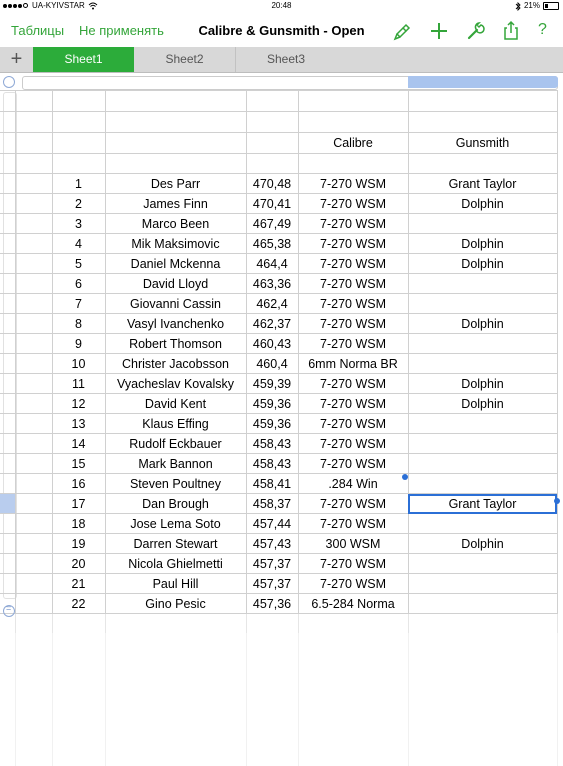  I want to click on cell-rank: 10, so click(78, 363).